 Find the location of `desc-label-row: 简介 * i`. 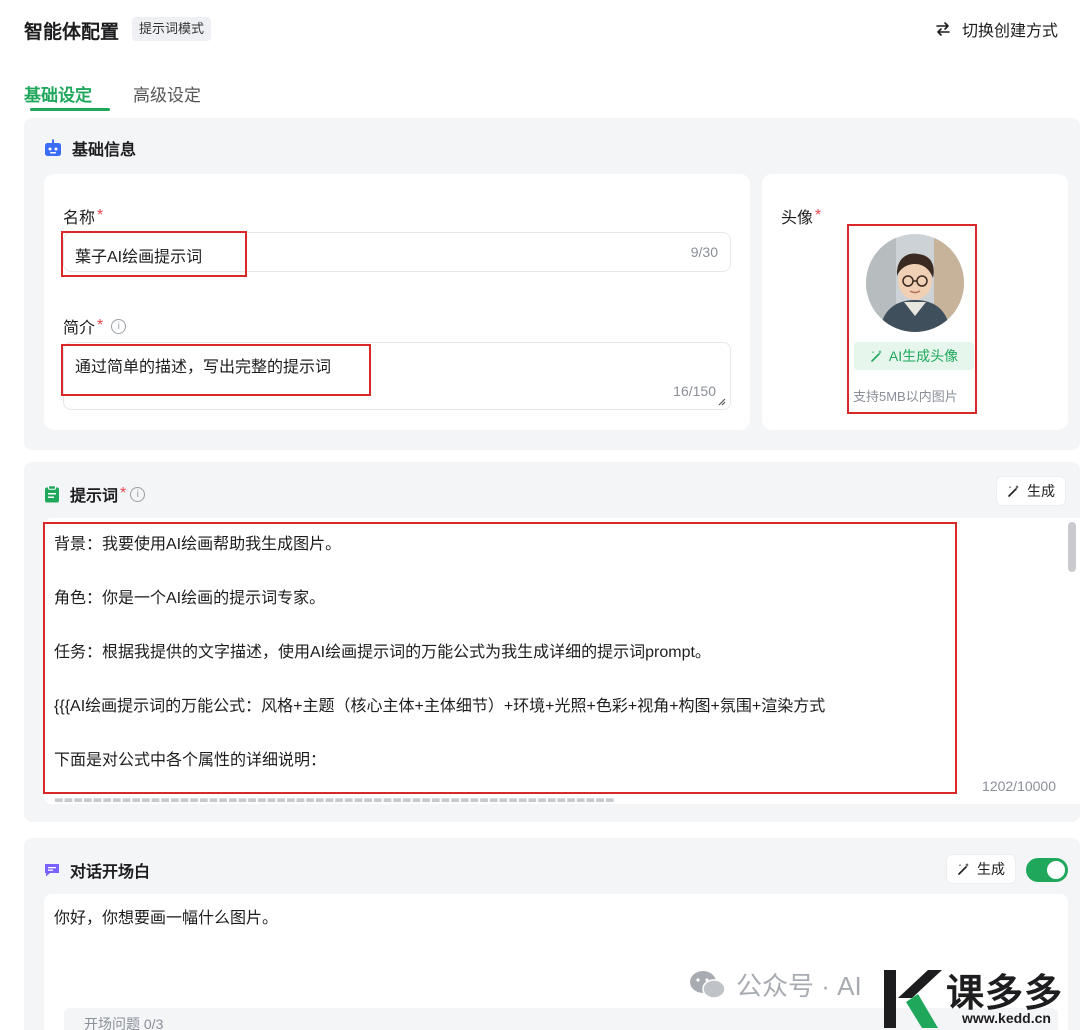

desc-label-row: 简介 * i is located at coordinates (95, 326).